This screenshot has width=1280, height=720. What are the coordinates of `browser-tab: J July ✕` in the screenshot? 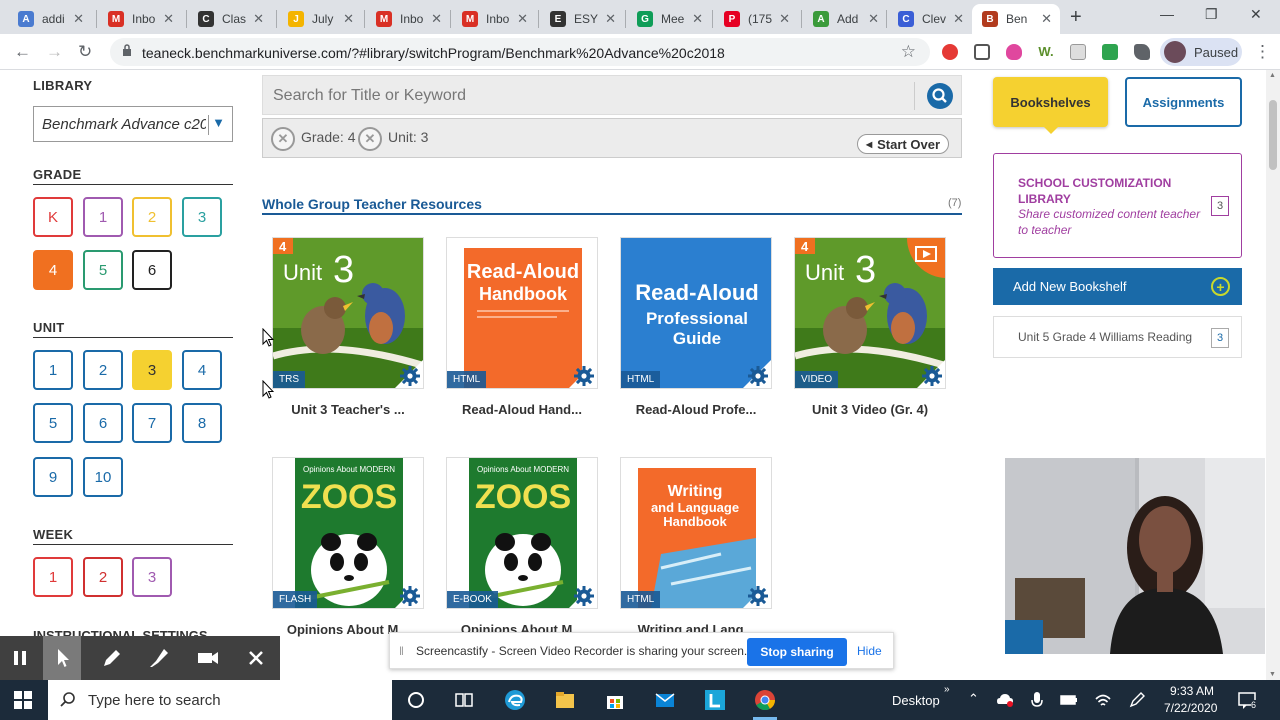 It's located at (320, 19).